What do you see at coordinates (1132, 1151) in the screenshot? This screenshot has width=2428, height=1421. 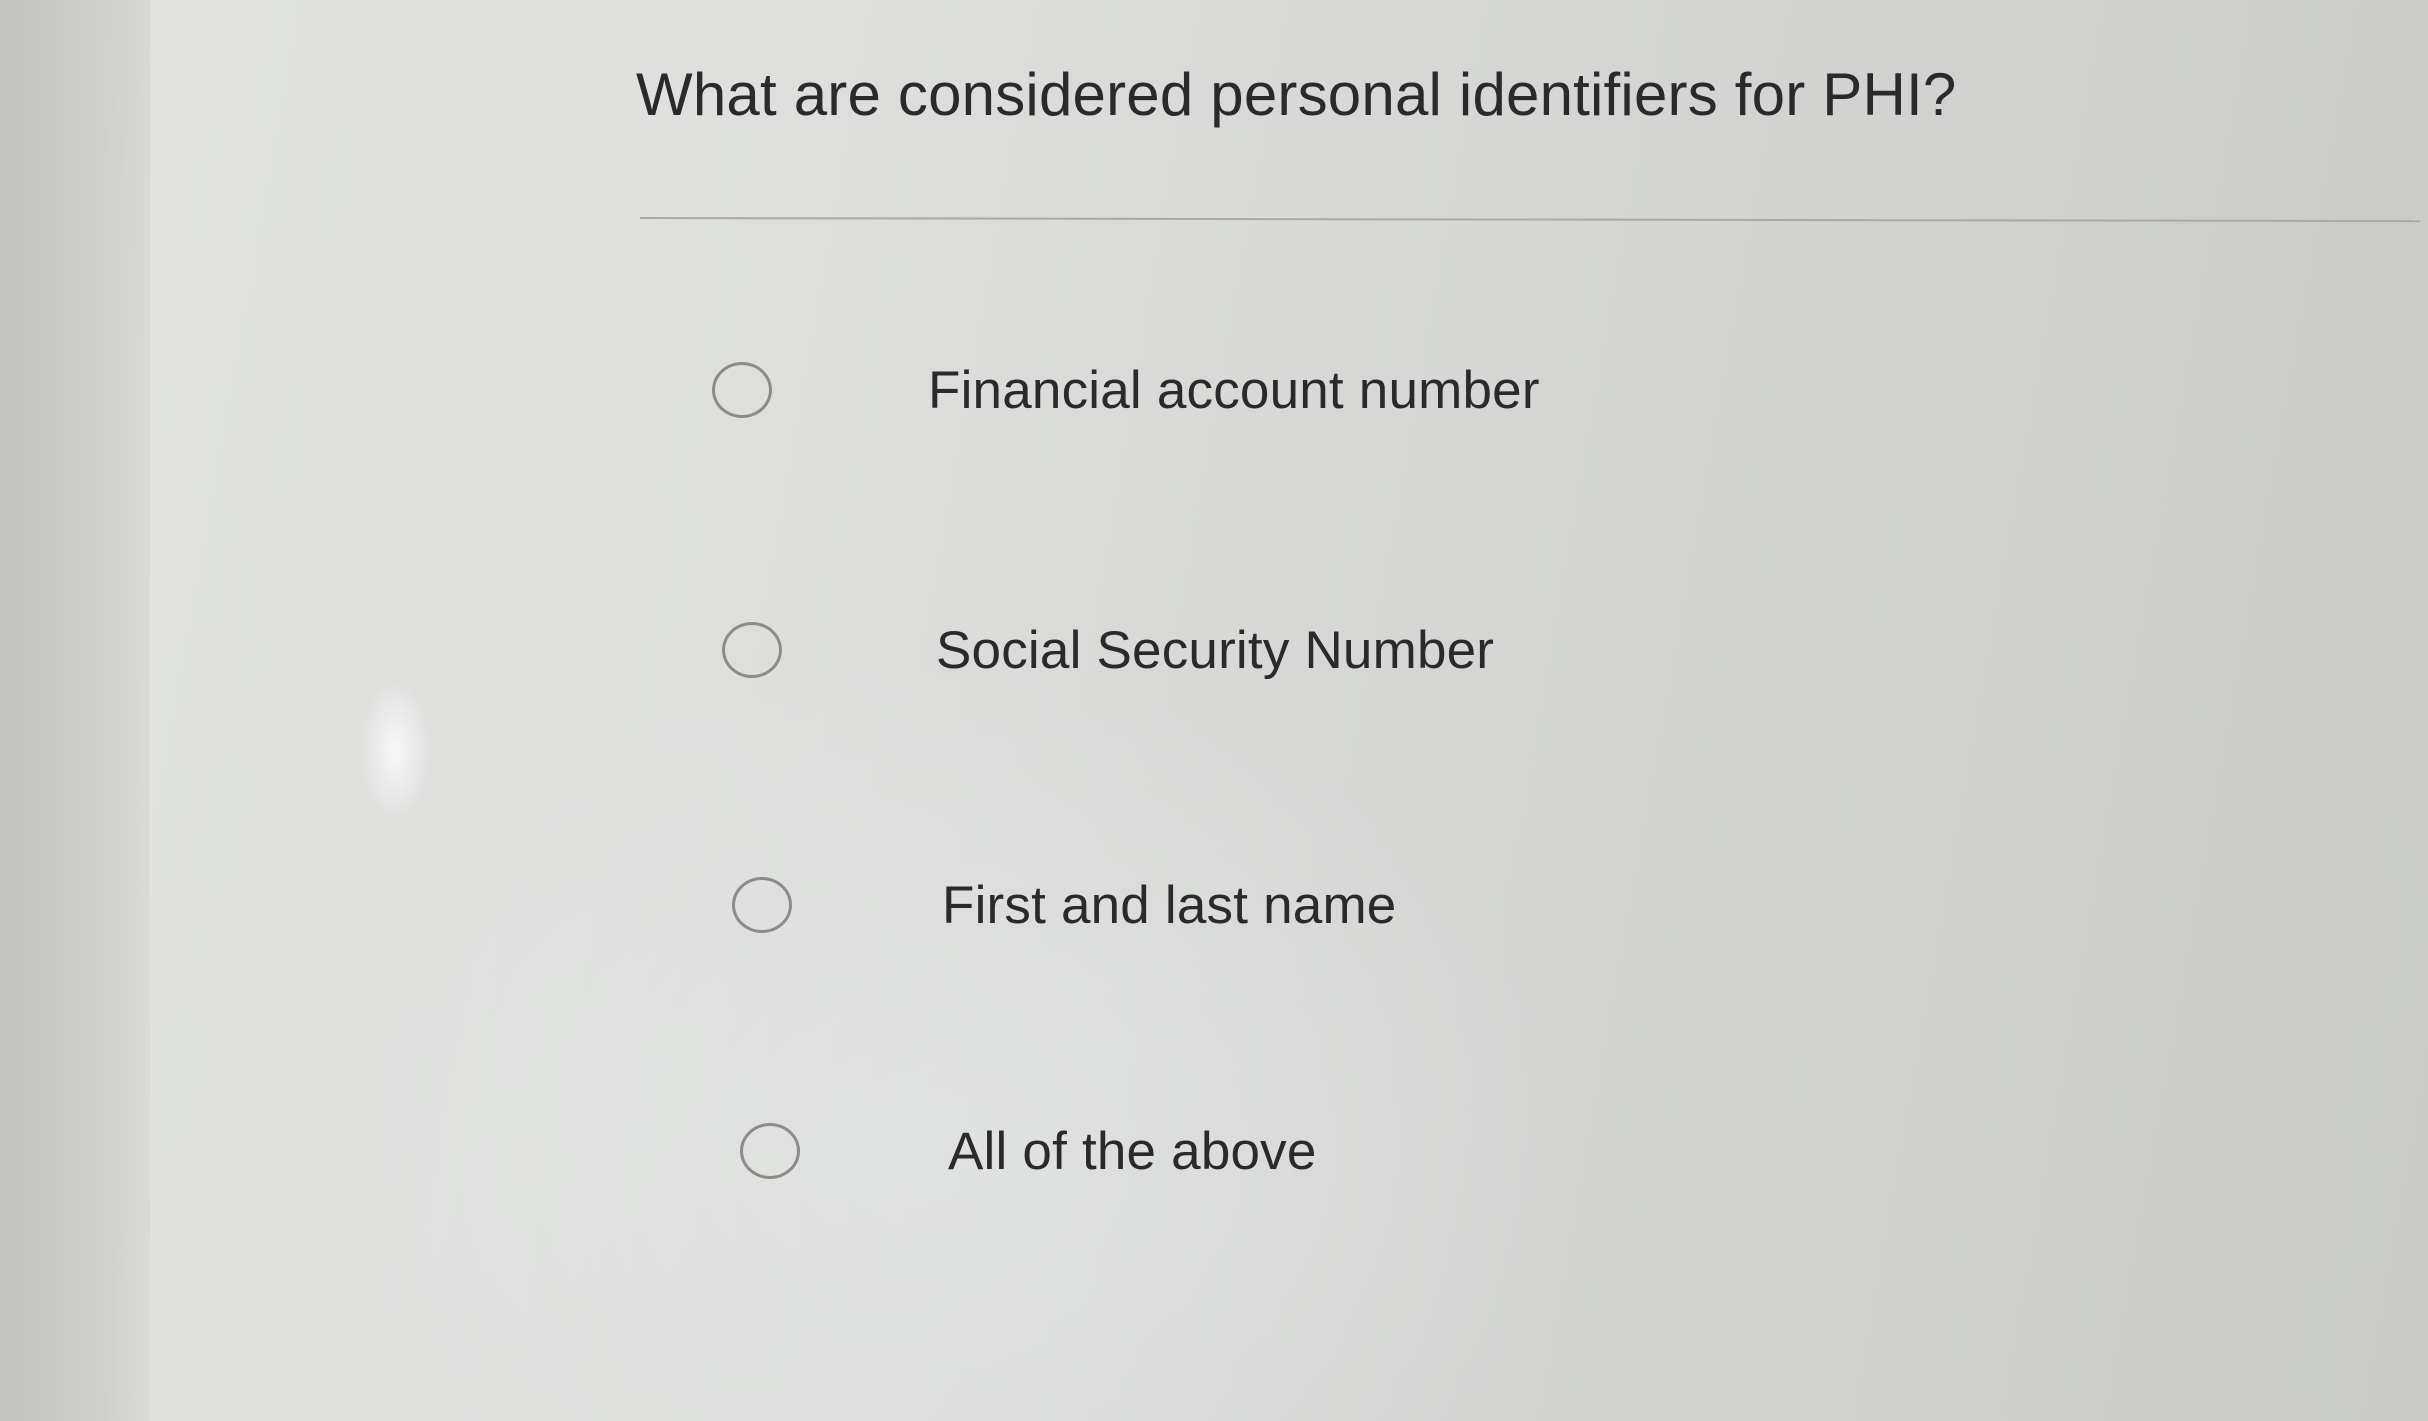 I see `option-label: All of the above` at bounding box center [1132, 1151].